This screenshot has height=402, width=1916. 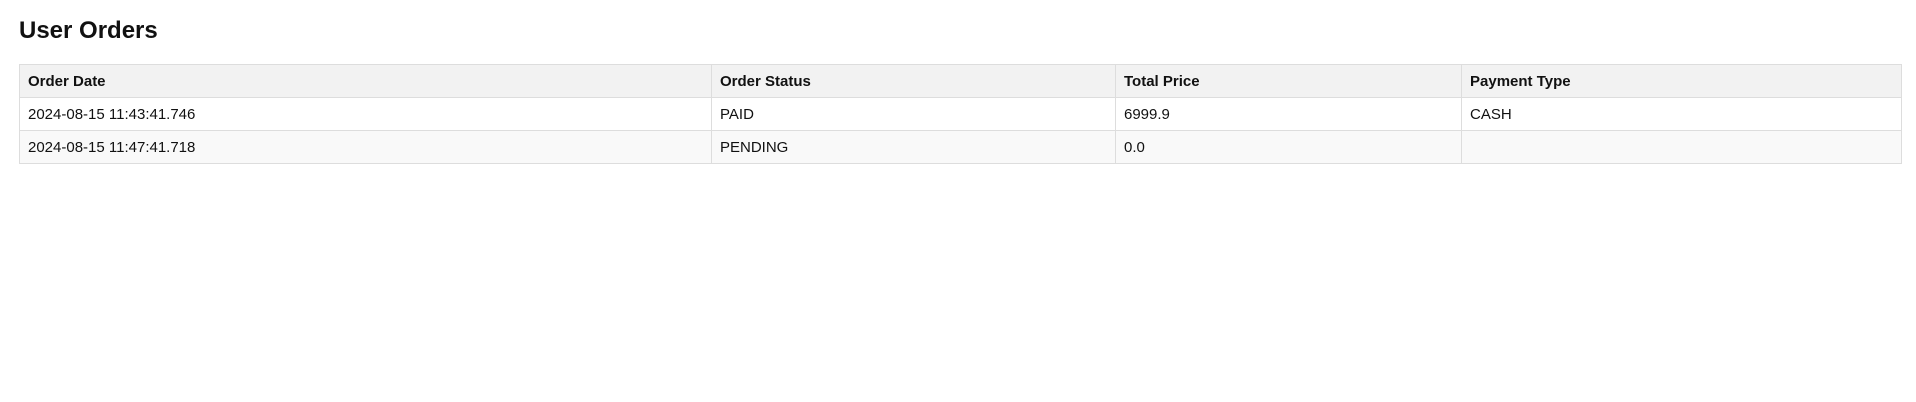 I want to click on table-row: 2024-08-15 11:47:41.718 PENDING 0.0, so click(x=960, y=147).